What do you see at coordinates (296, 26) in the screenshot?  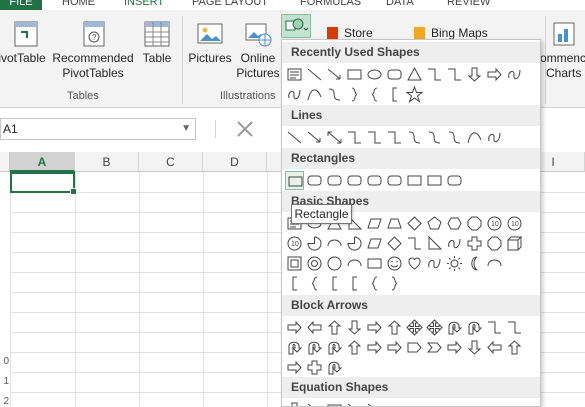 I see `shapes-button` at bounding box center [296, 26].